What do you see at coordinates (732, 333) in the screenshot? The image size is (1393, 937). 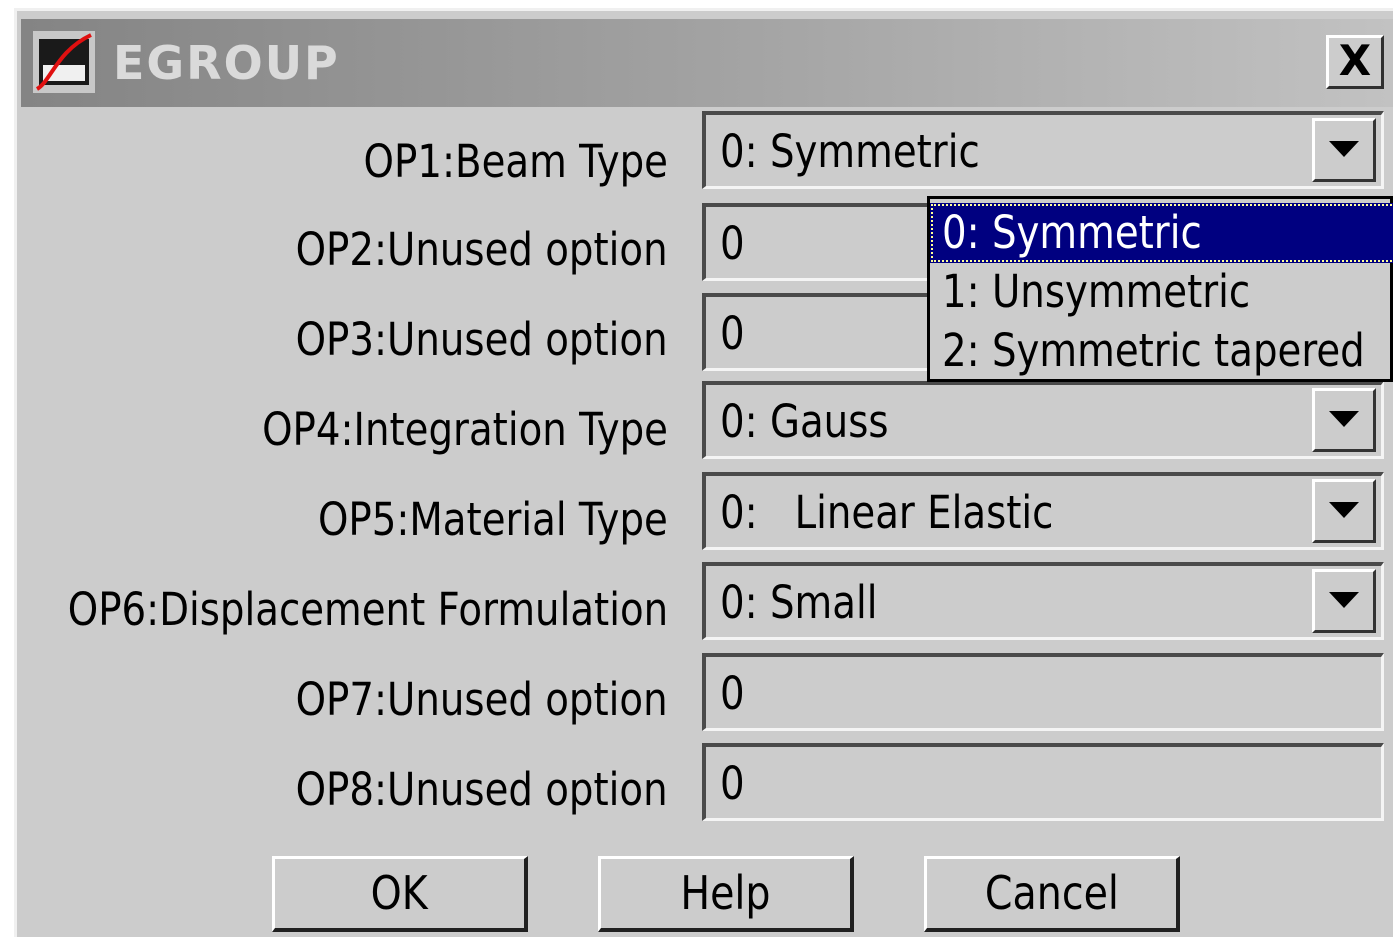 I see `op3-value: 0` at bounding box center [732, 333].